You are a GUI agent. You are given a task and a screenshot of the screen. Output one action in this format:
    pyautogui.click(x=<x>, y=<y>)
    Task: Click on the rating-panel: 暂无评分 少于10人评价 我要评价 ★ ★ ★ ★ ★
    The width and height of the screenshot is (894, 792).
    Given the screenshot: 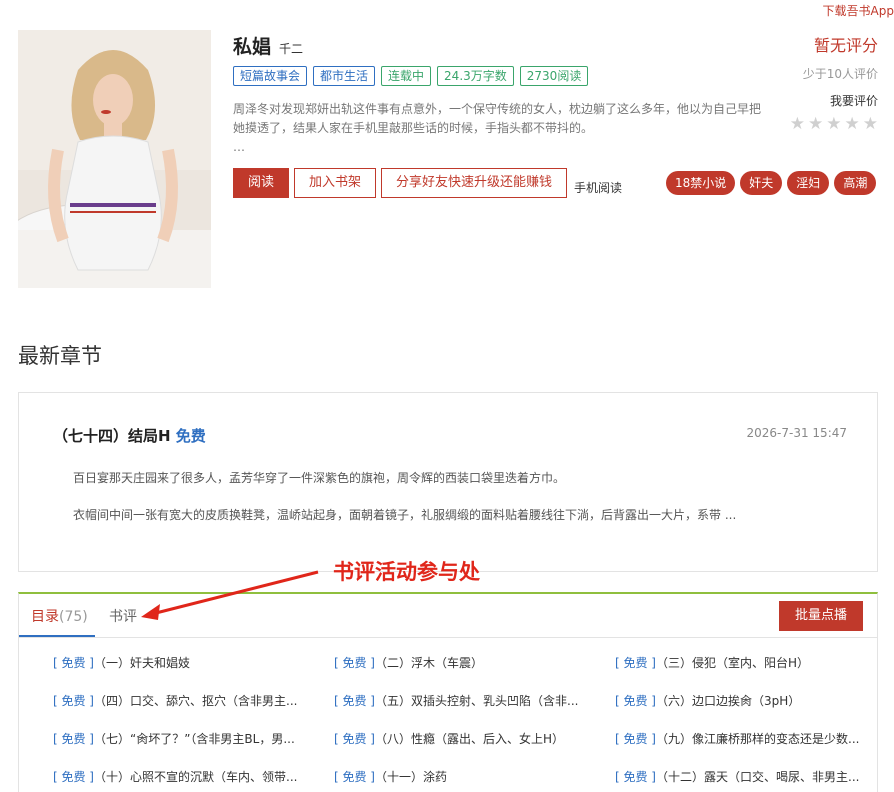 What is the action you would take?
    pyautogui.click(x=834, y=82)
    